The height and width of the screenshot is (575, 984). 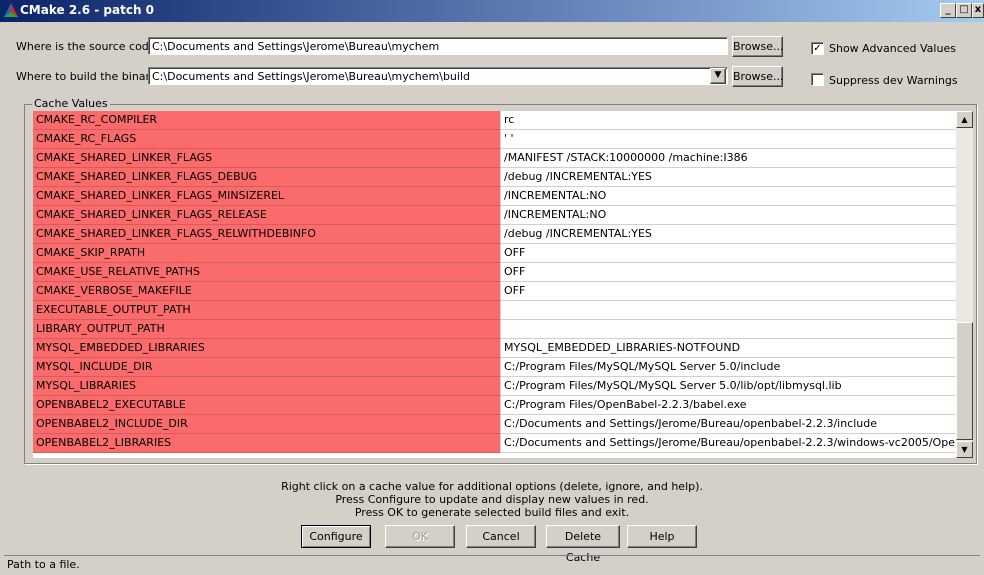 What do you see at coordinates (501, 536) in the screenshot?
I see `cancel-button: Cancel` at bounding box center [501, 536].